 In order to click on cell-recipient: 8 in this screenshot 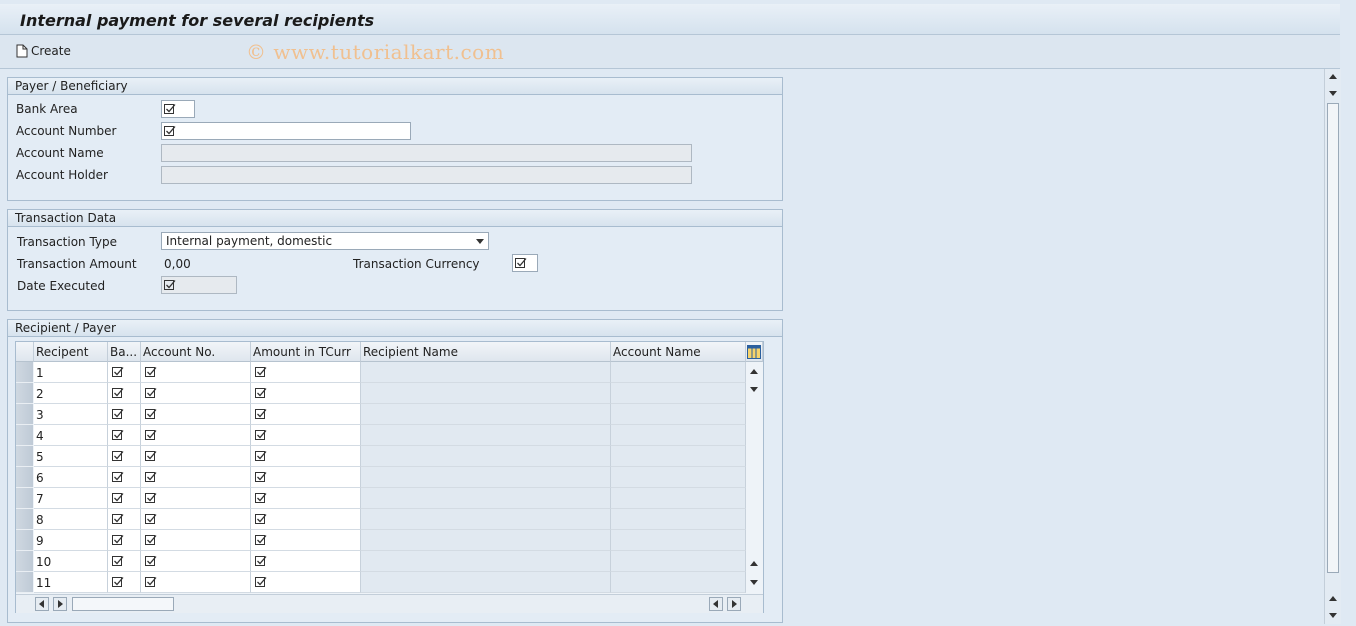, I will do `click(71, 519)`.